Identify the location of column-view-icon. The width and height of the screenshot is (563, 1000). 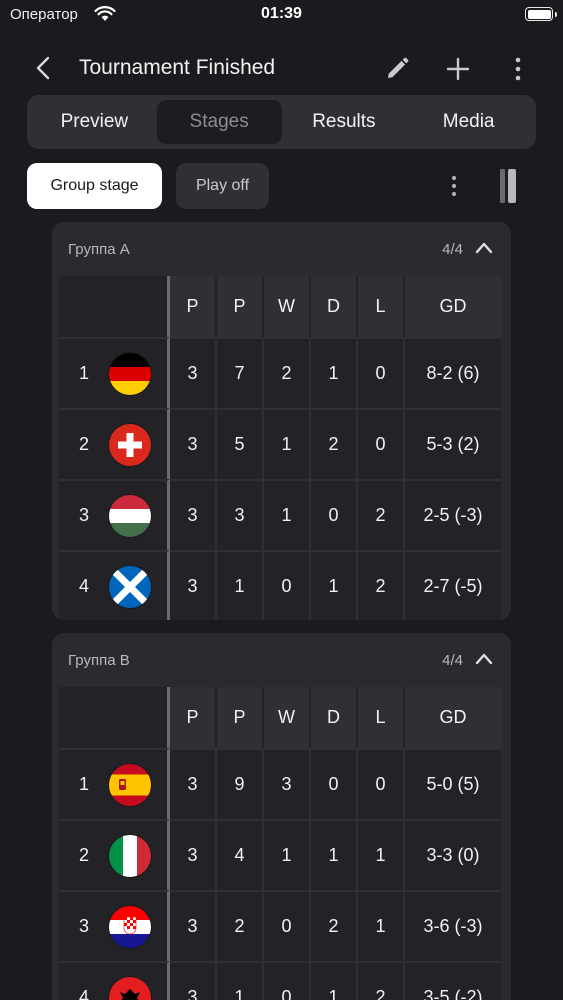
(508, 186).